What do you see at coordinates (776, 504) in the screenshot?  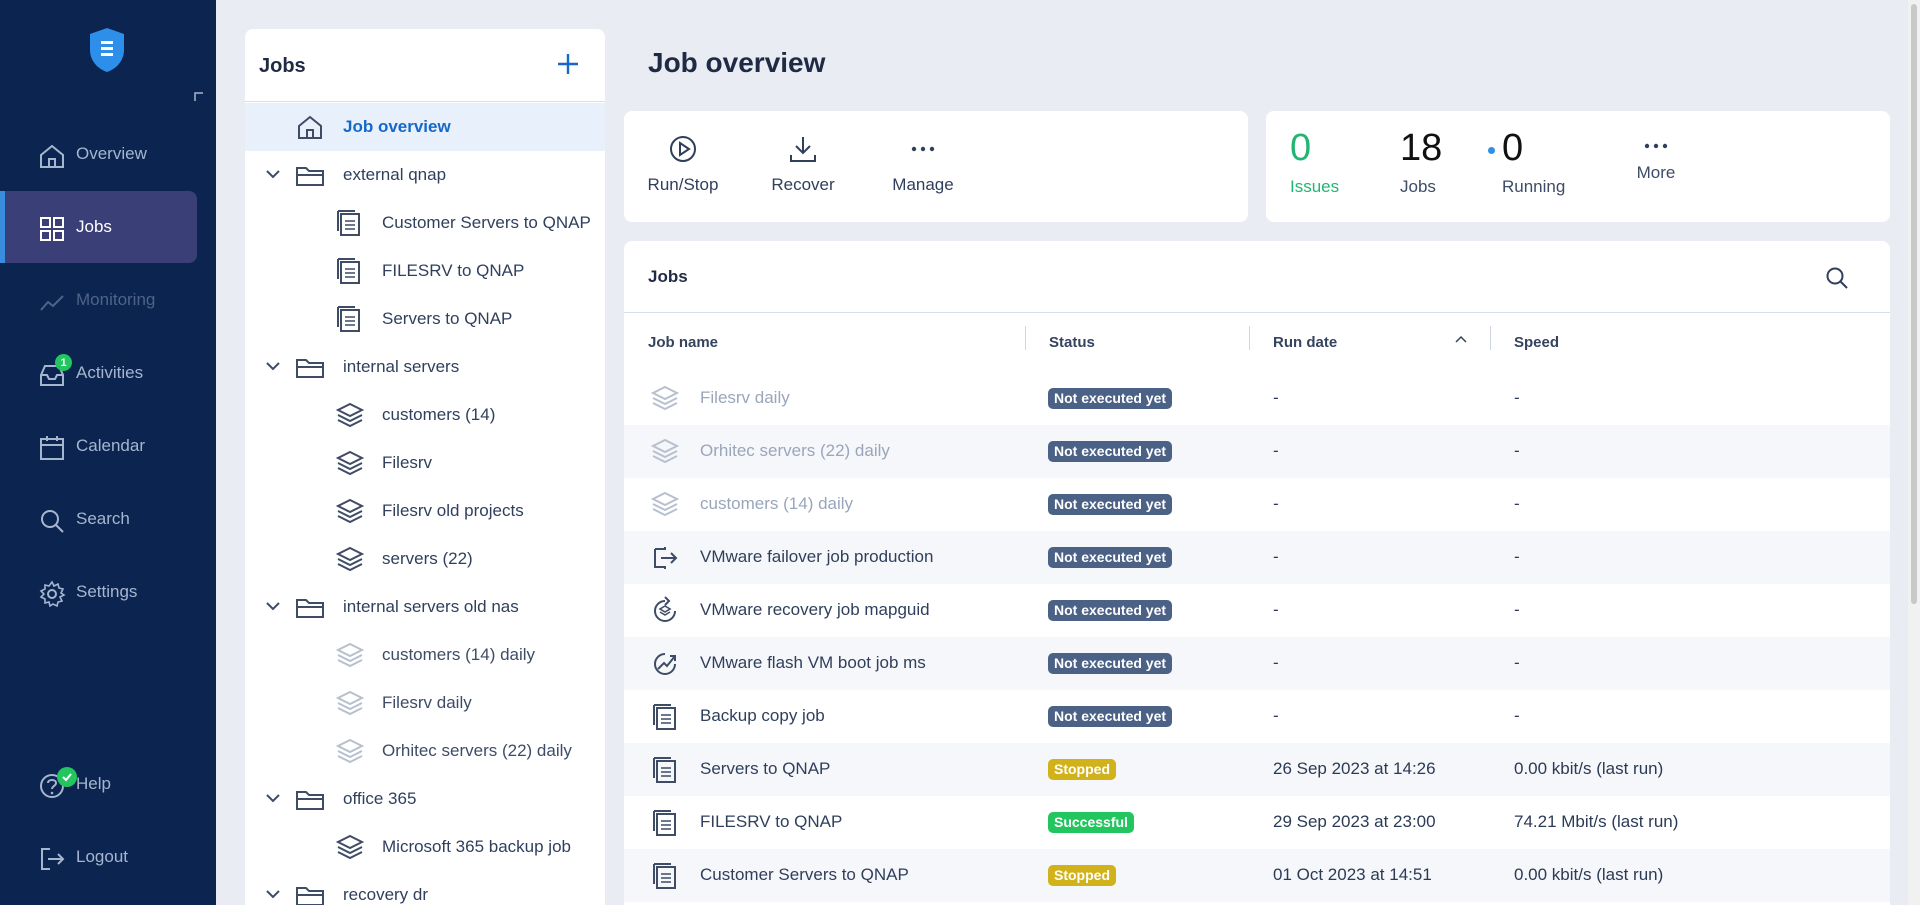 I see `job-name: customers (14) daily` at bounding box center [776, 504].